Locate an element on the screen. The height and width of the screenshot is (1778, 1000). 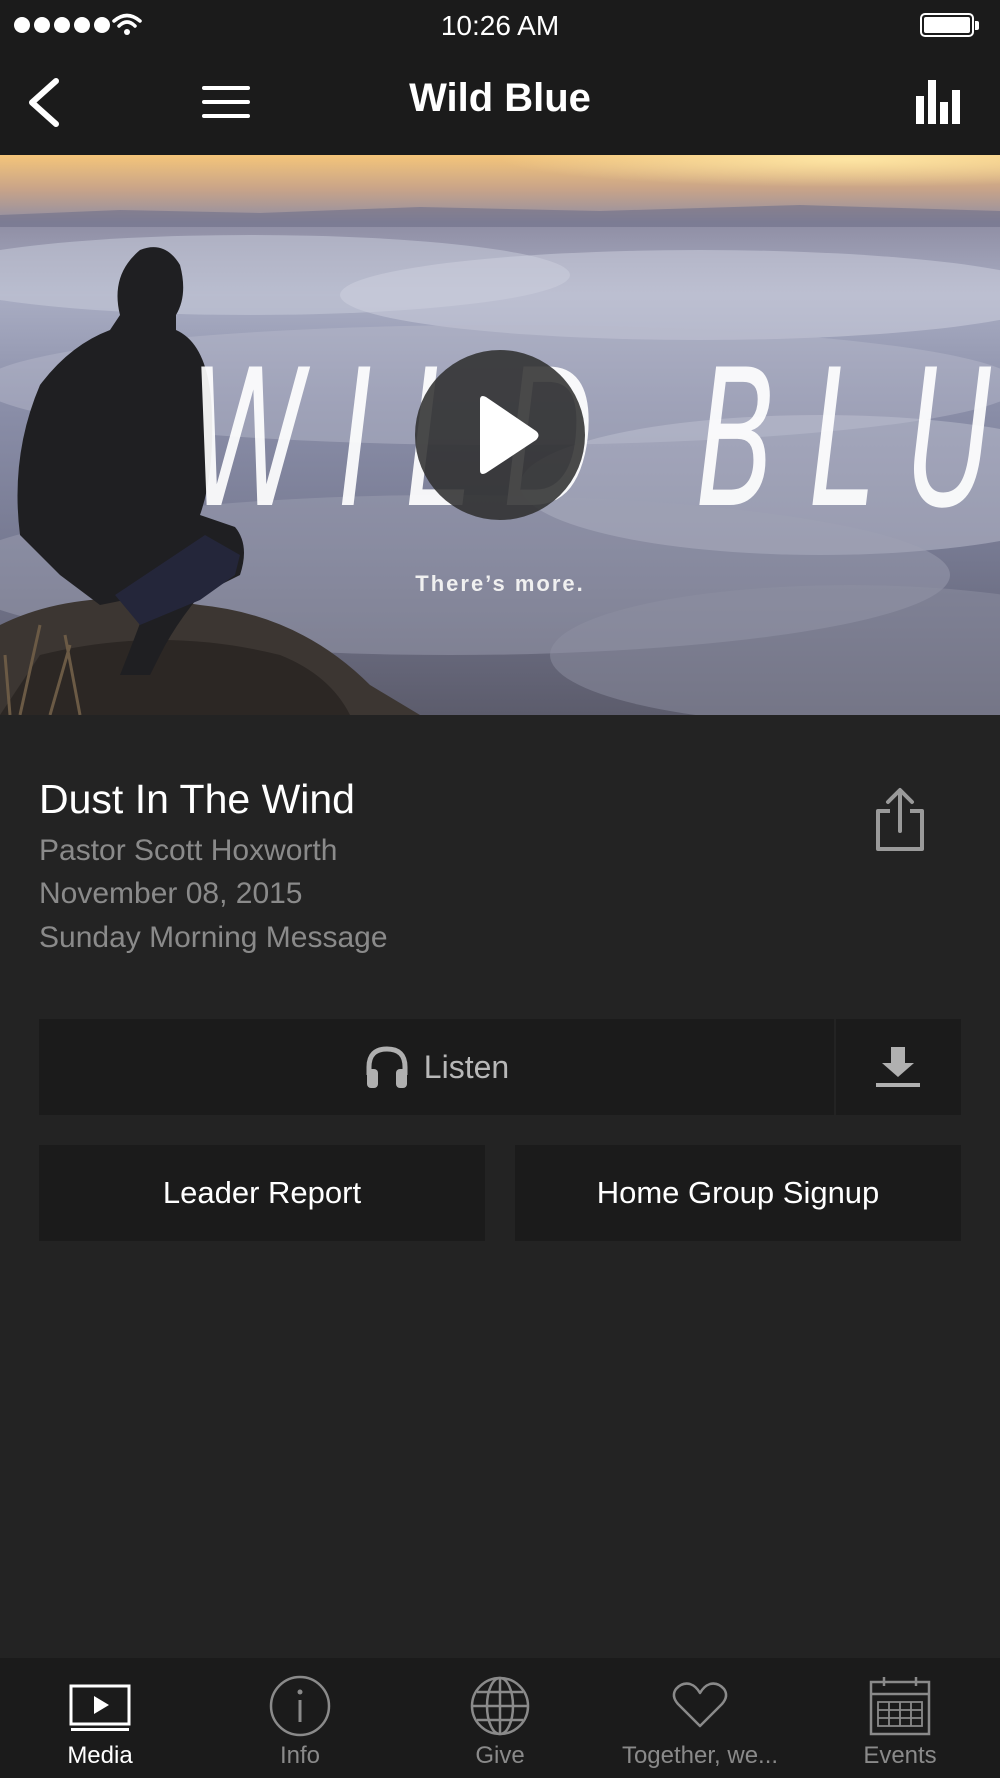
battery-icon is located at coordinates (949, 25).